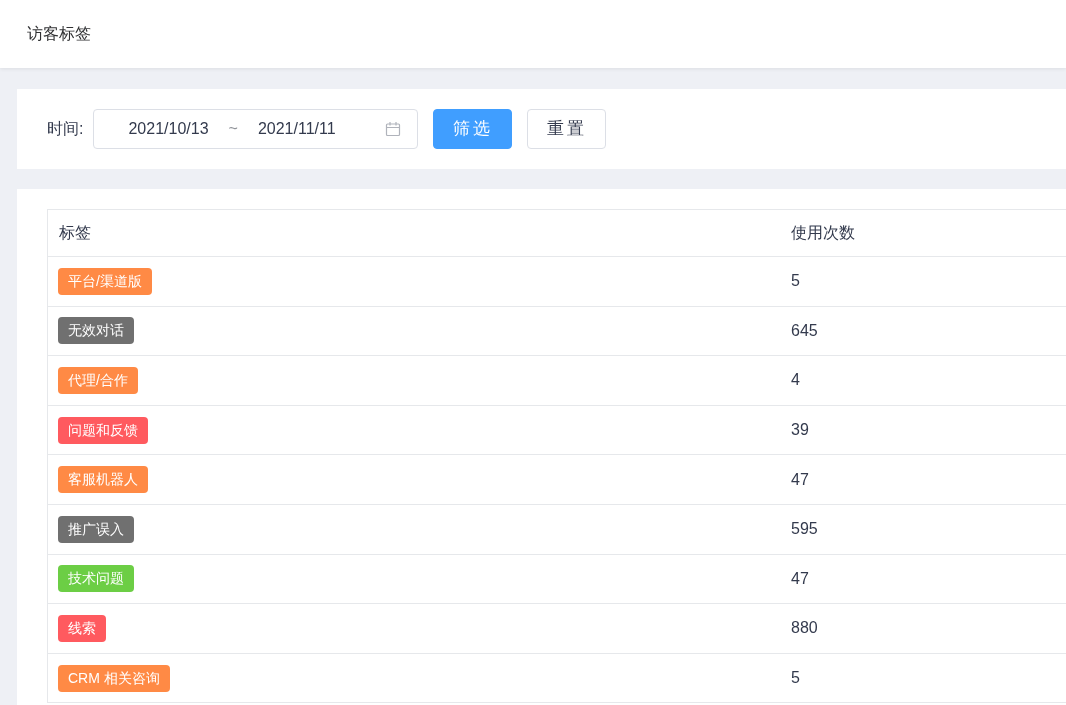 Image resolution: width=1066 pixels, height=705 pixels. What do you see at coordinates (103, 480) in the screenshot?
I see `tag-label: 客服机器人` at bounding box center [103, 480].